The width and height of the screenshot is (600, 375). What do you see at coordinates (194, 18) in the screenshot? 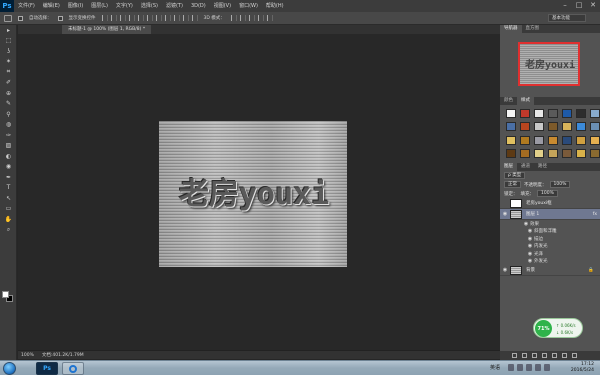
I see `distribute-hcenter-icon` at bounding box center [194, 18].